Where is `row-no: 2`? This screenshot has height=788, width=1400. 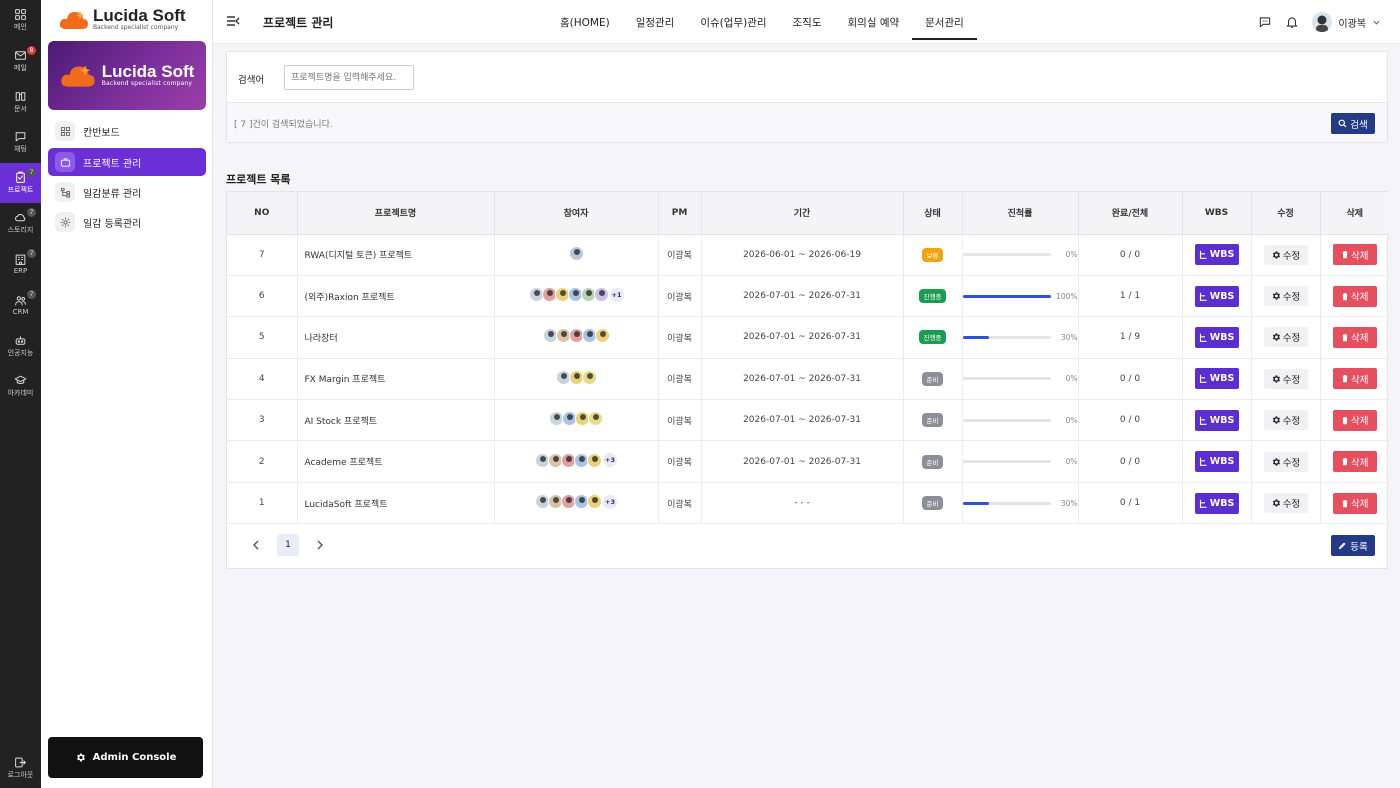 row-no: 2 is located at coordinates (262, 461).